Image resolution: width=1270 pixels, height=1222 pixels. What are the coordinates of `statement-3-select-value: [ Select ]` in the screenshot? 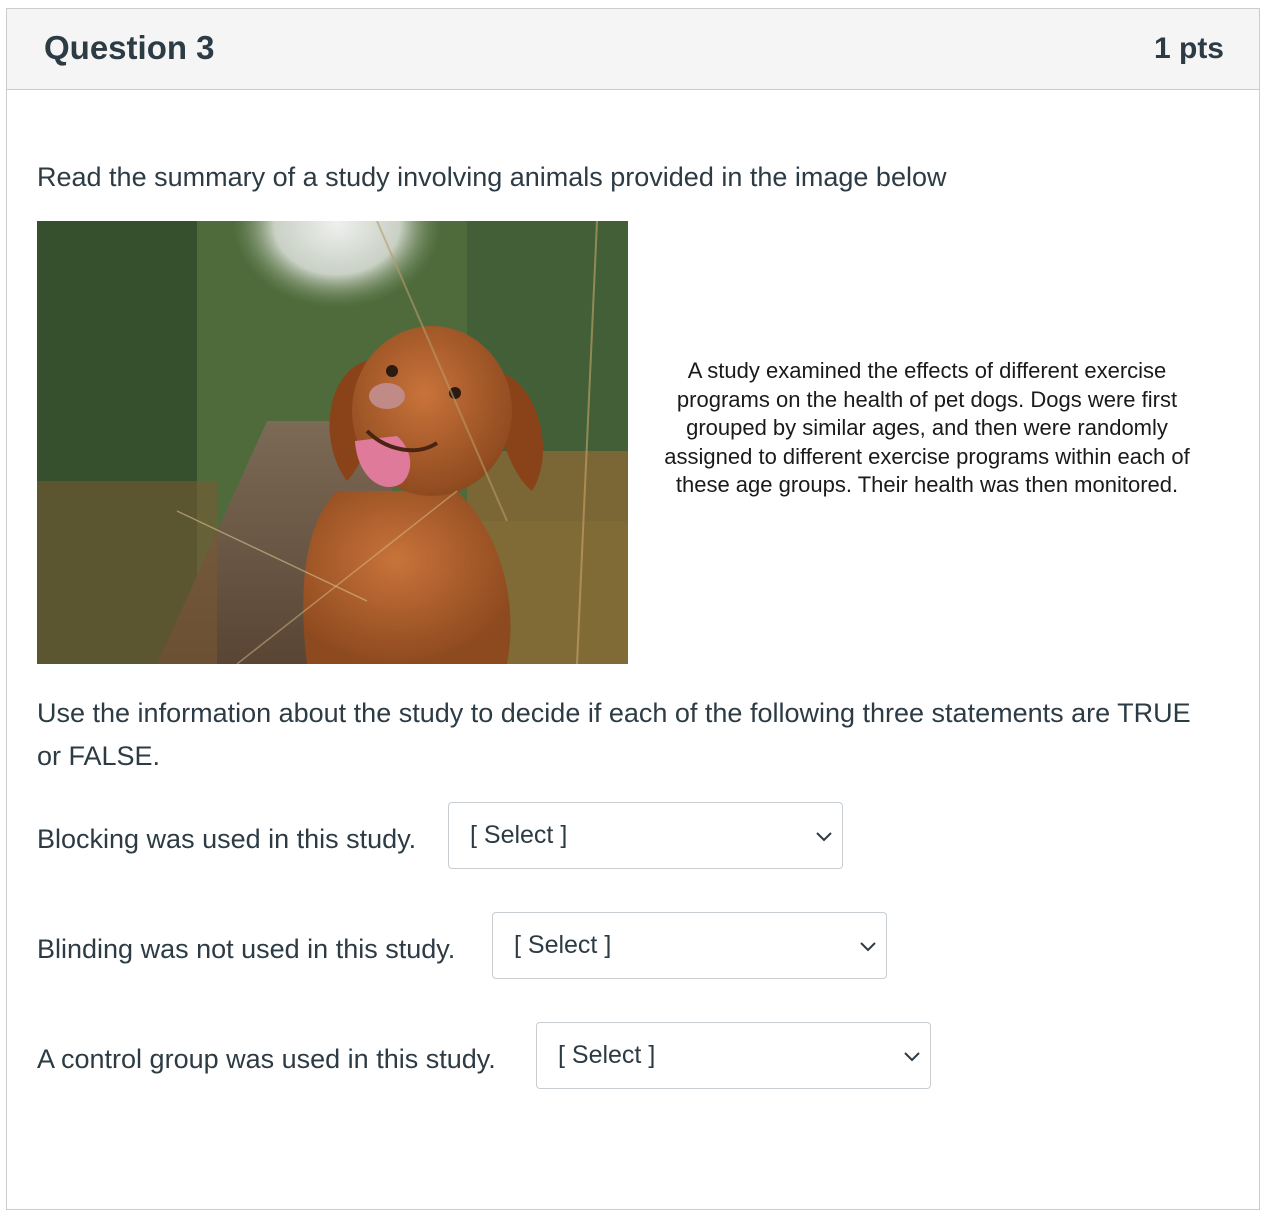 It's located at (607, 1055).